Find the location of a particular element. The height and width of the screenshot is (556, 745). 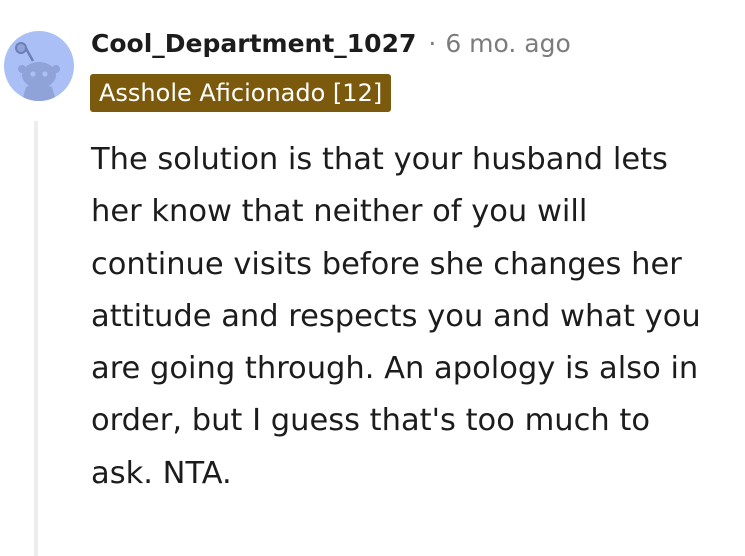

thread-line is located at coordinates (36, 338).